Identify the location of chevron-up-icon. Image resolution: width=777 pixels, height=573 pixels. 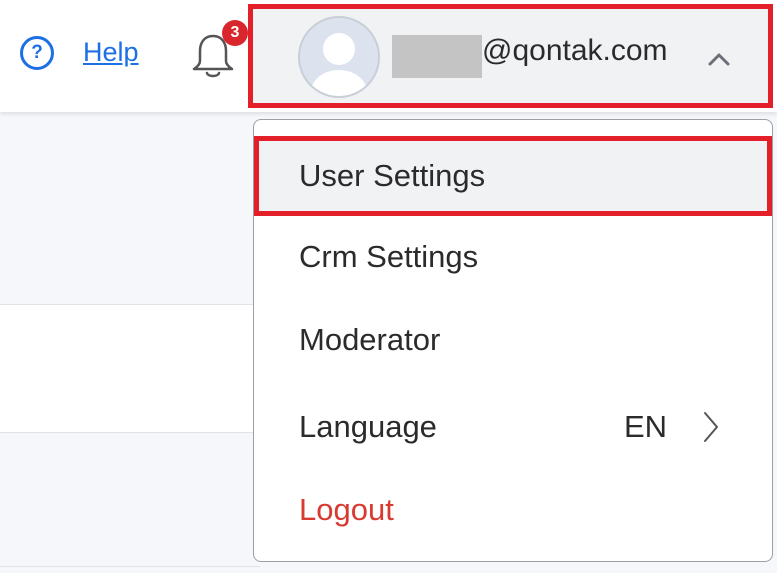
(719, 59).